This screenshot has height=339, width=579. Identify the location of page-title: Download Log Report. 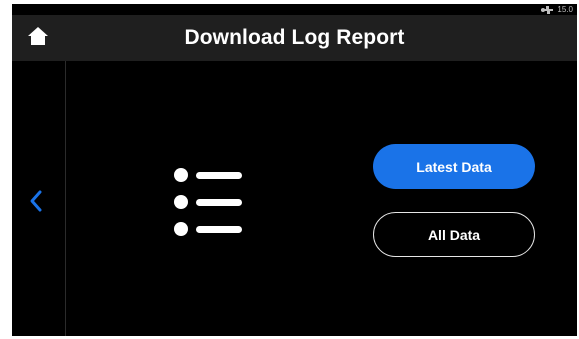
(294, 37).